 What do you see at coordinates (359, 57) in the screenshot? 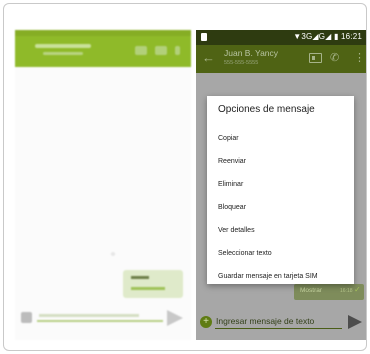
I see `overflow-menu-icon: ⋮` at bounding box center [359, 57].